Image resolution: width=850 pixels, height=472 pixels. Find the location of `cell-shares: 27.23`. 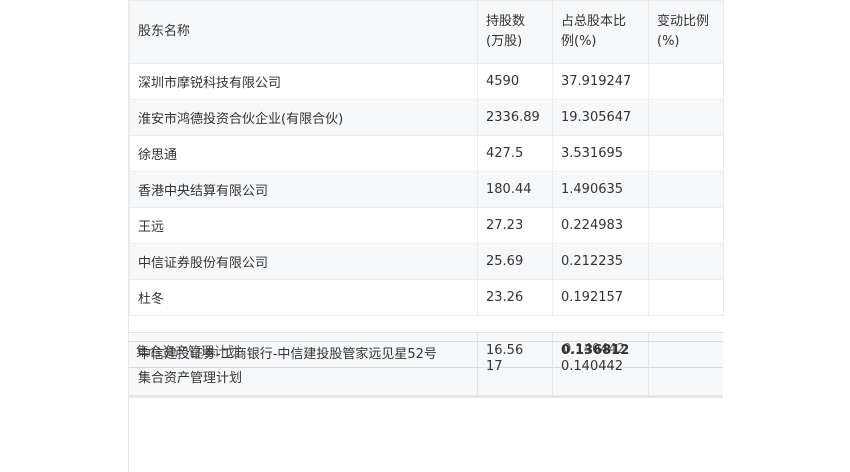

cell-shares: 27.23 is located at coordinates (515, 225).